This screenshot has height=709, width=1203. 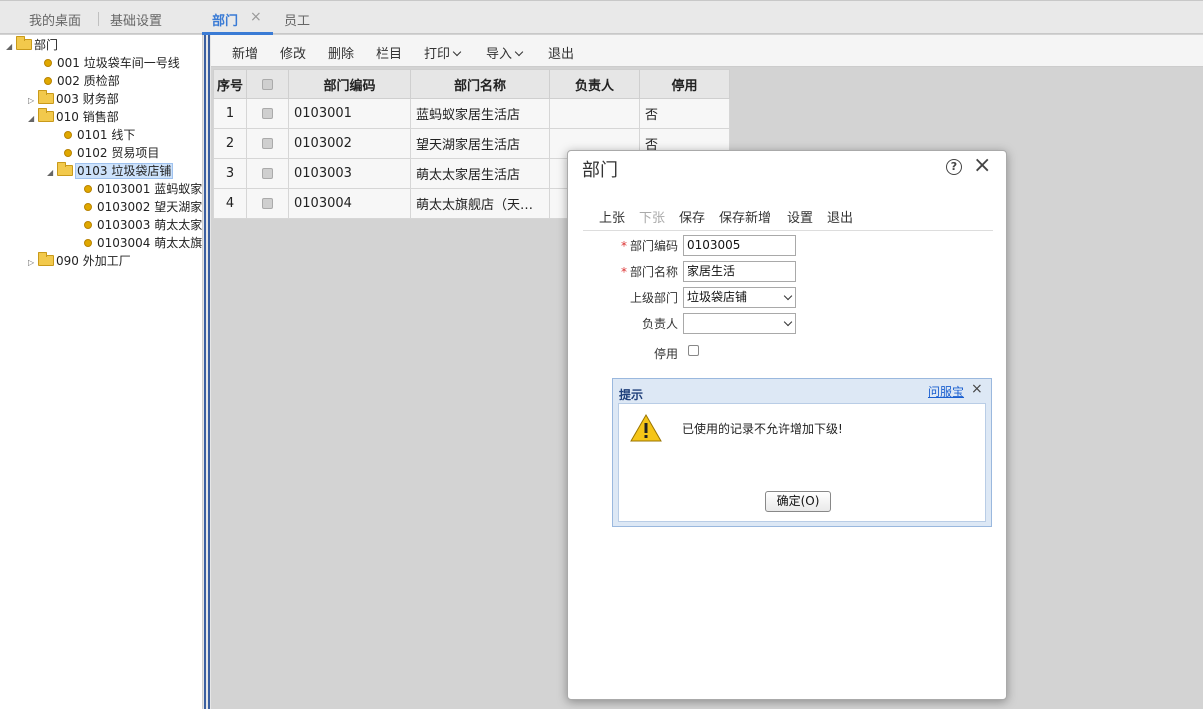 I want to click on parent-select-value: 垃圾袋店铺, so click(x=717, y=297).